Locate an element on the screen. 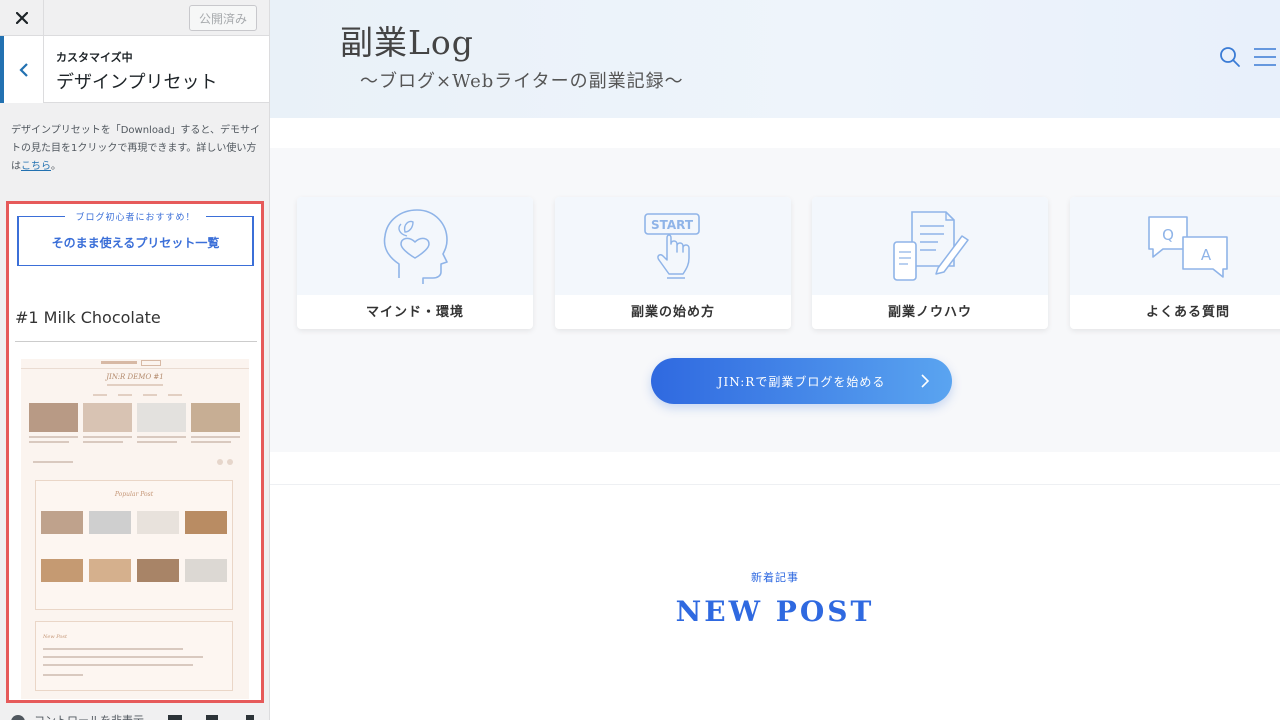 Image resolution: width=1280 pixels, height=720 pixels. cta-border is located at coordinates (135, 265).